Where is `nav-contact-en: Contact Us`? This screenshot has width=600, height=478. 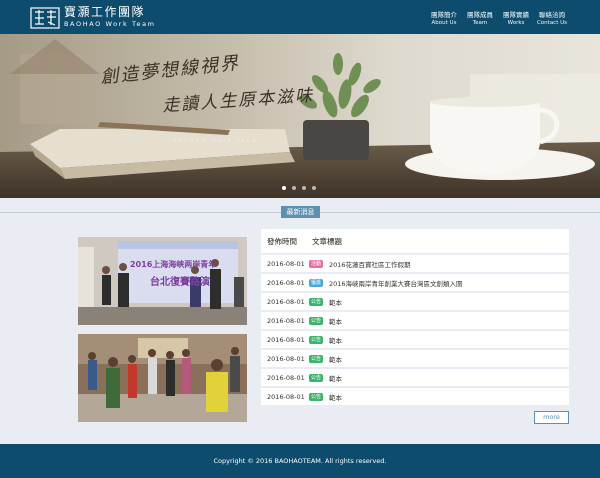 nav-contact-en: Contact Us is located at coordinates (552, 23).